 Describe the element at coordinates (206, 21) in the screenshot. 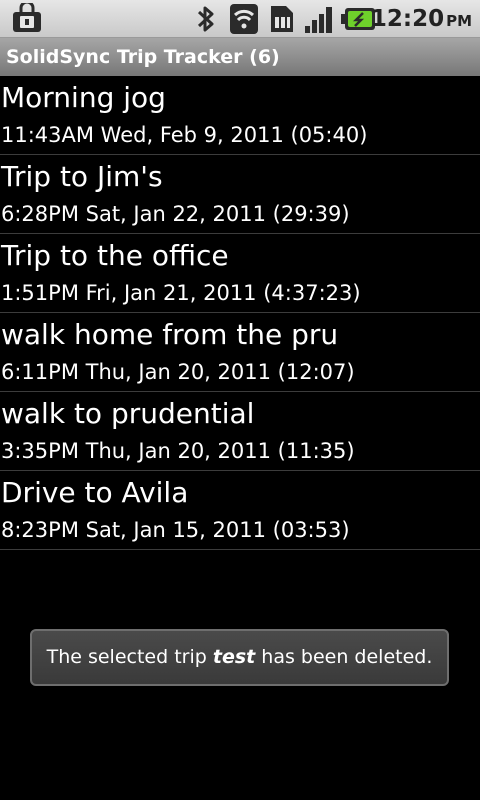

I see `bluetooth-icon` at that location.